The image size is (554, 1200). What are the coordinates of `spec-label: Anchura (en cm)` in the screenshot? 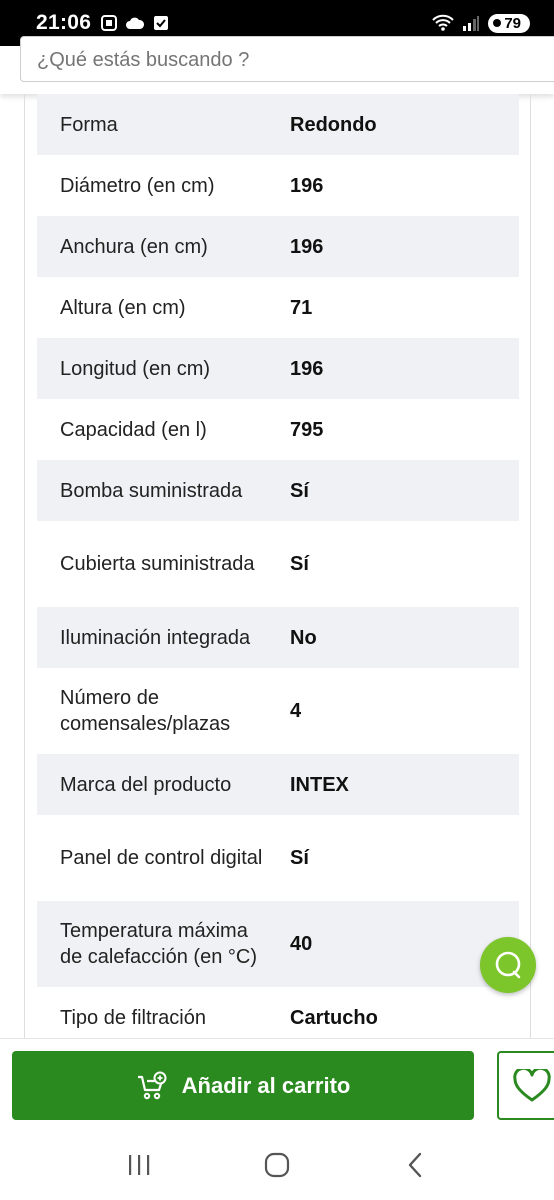 It's located at (134, 246).